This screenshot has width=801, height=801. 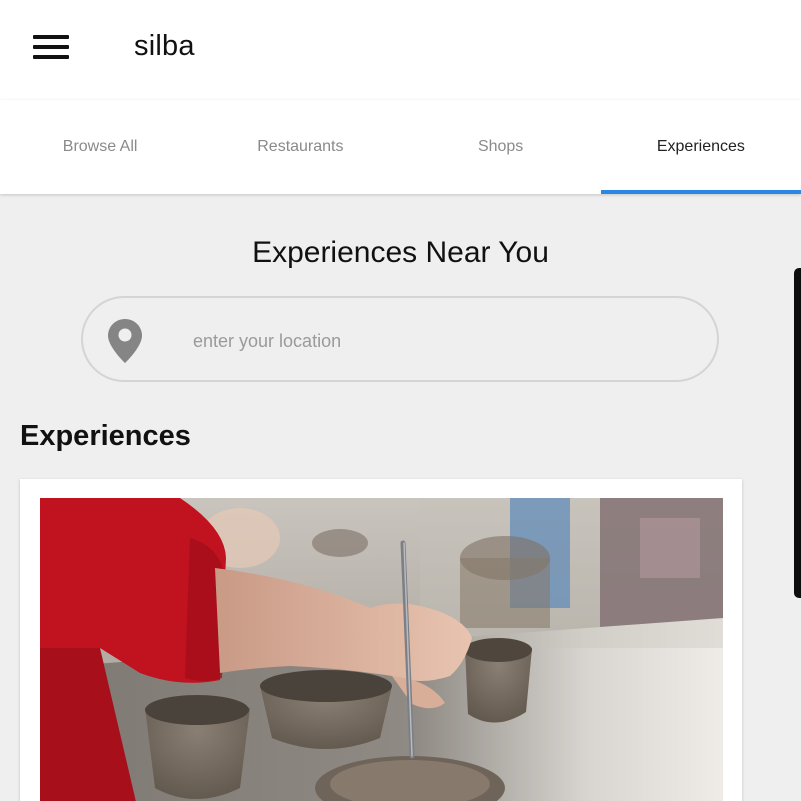 What do you see at coordinates (105, 436) in the screenshot?
I see `section-title-experiences: Experiences` at bounding box center [105, 436].